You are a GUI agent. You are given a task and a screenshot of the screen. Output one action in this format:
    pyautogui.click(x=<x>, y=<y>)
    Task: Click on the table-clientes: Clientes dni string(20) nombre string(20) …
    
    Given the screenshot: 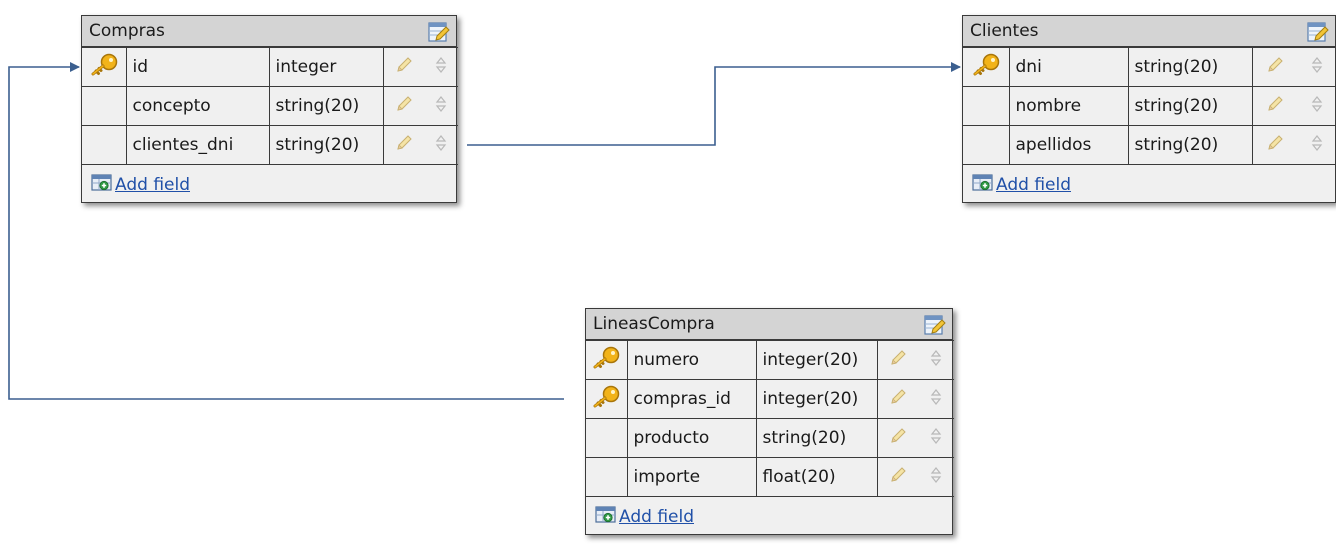 What is the action you would take?
    pyautogui.click(x=1149, y=109)
    